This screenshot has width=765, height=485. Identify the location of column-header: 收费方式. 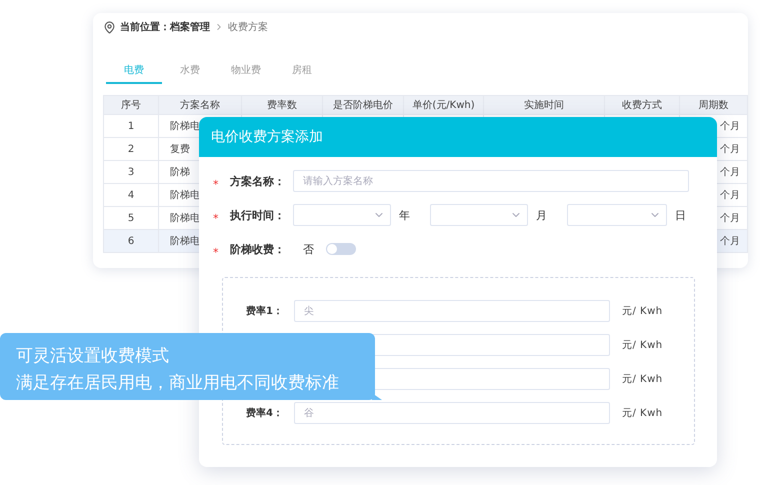
(642, 105).